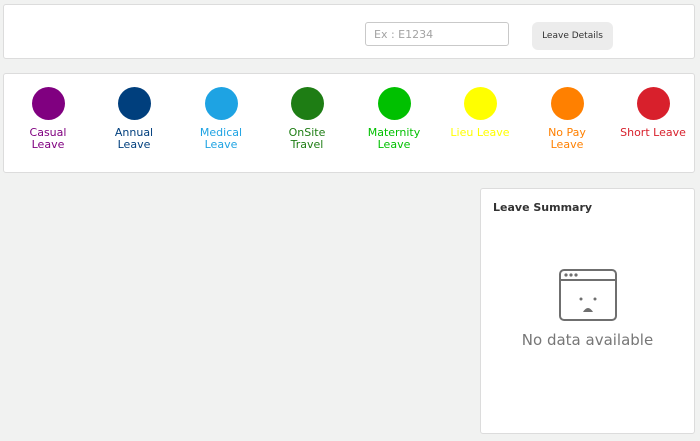  What do you see at coordinates (221, 103) in the screenshot?
I see `legend-dot-medical` at bounding box center [221, 103].